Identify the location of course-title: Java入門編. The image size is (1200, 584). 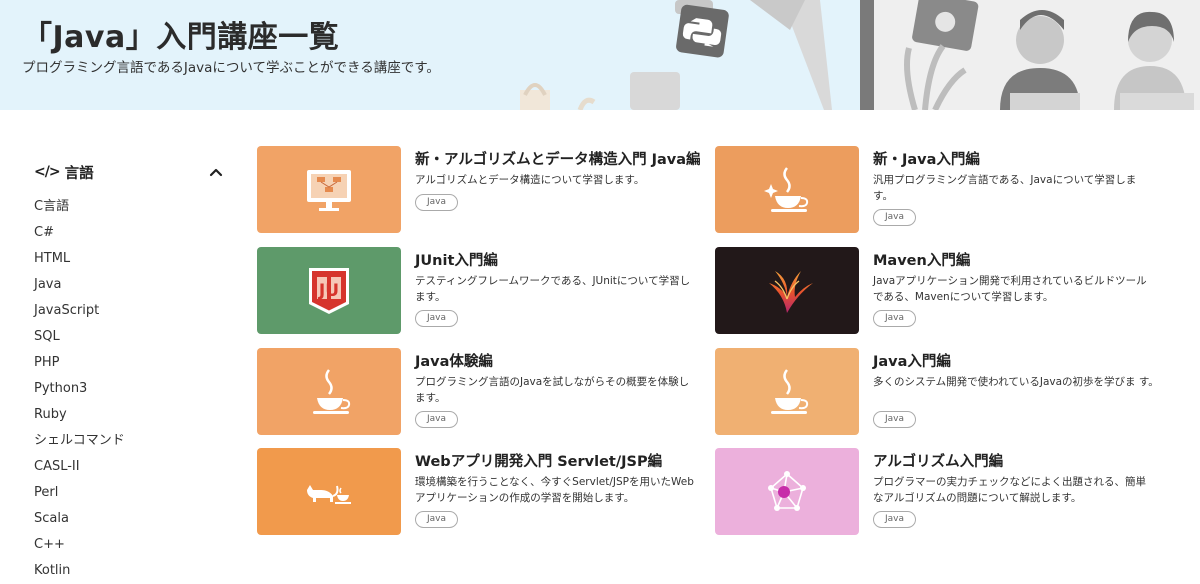
(912, 360).